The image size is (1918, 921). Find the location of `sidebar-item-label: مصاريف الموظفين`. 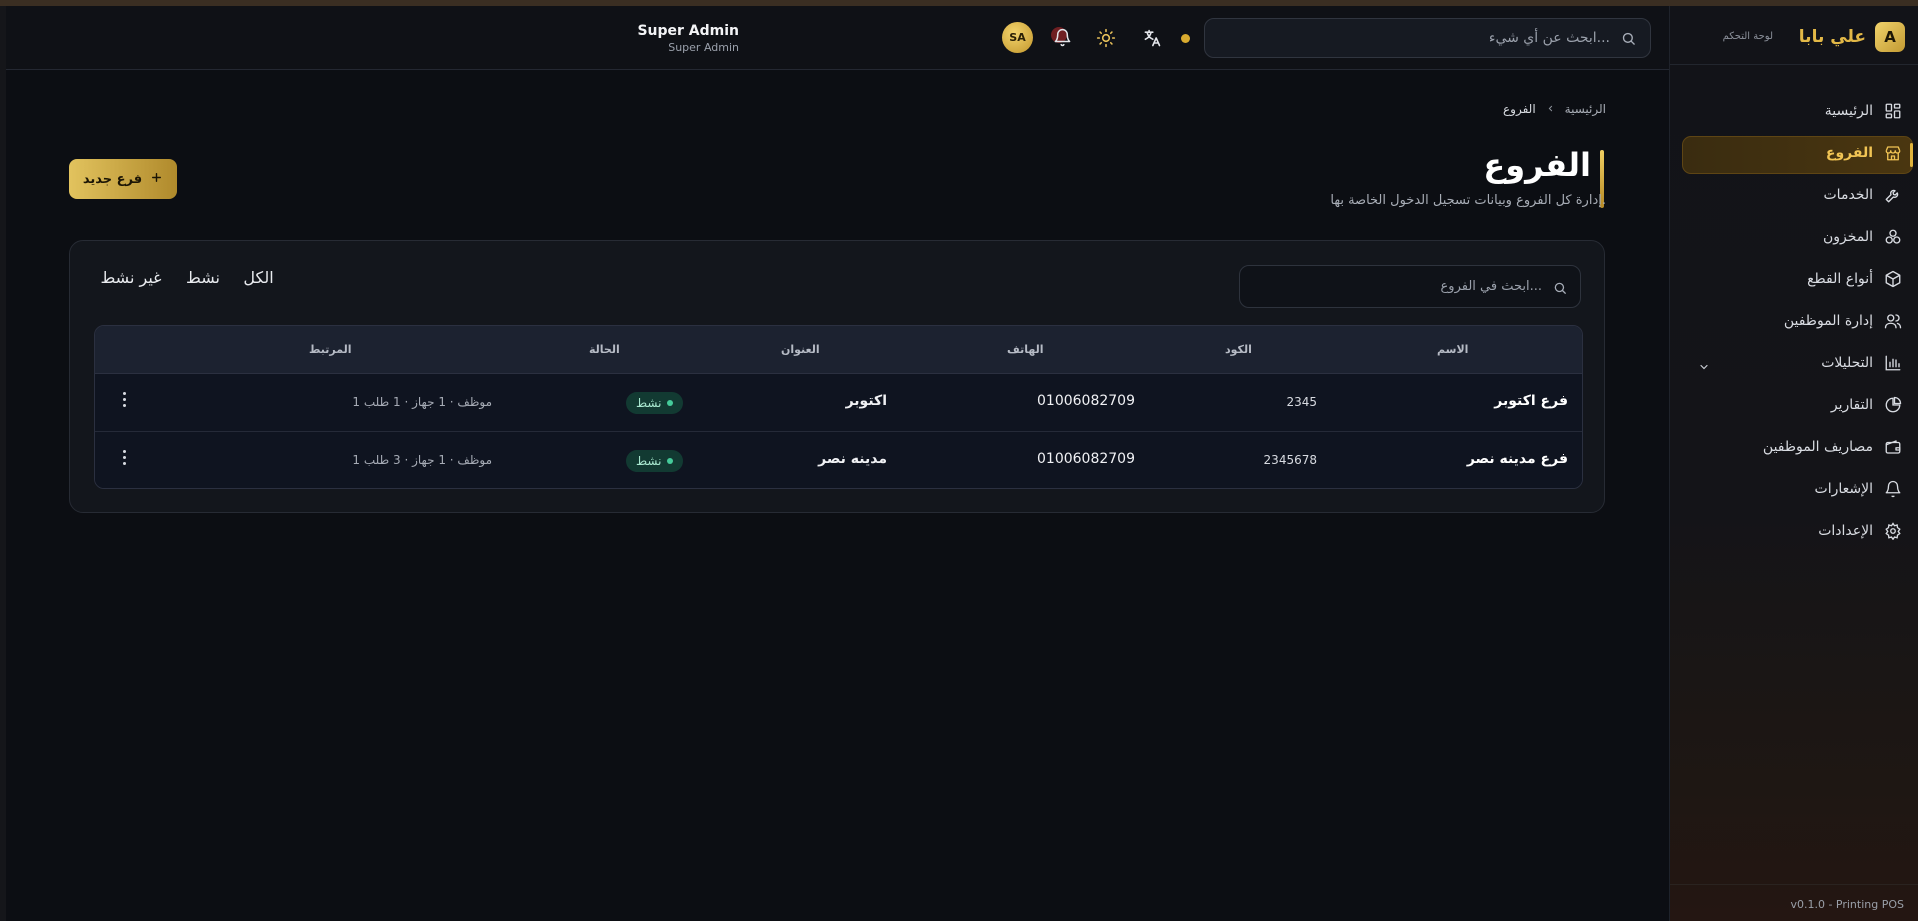

sidebar-item-label: مصاريف الموظفين is located at coordinates (1817, 447).